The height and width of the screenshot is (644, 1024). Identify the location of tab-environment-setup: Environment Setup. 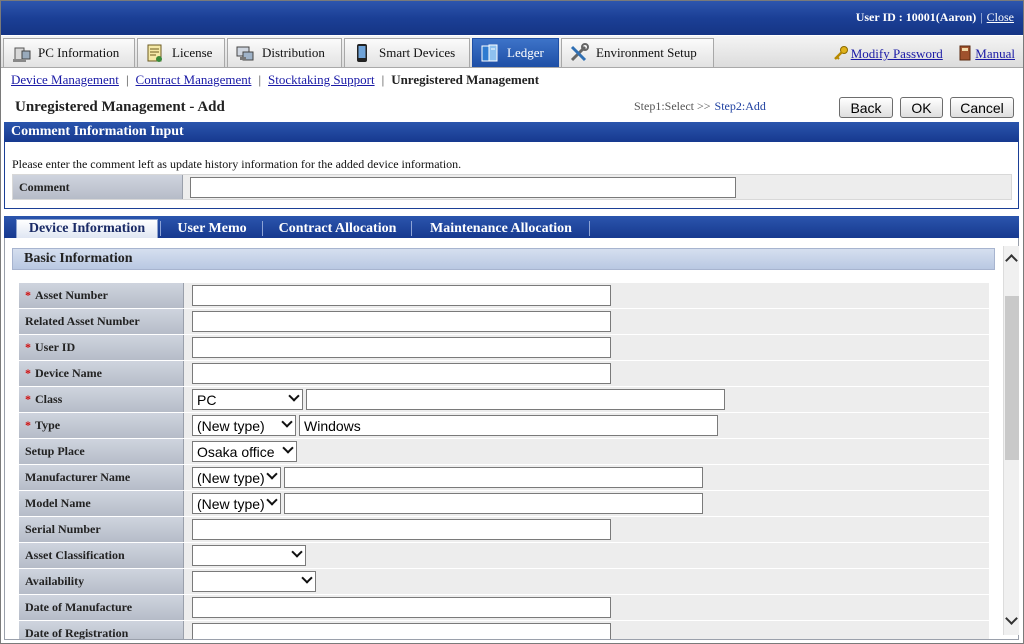
(637, 52).